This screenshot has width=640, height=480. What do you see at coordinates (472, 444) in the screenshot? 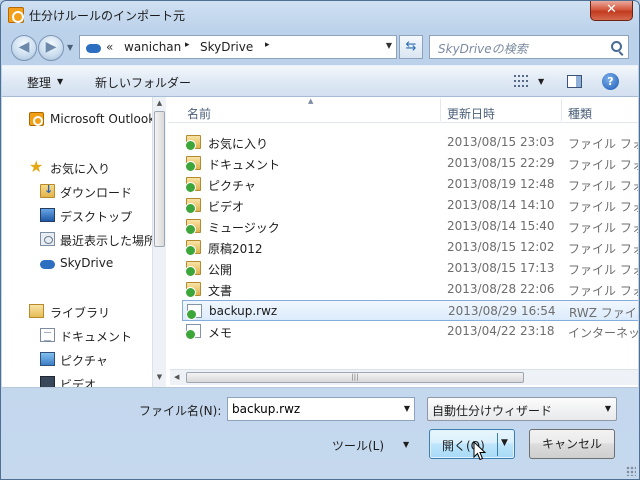
I see `open-button: 開く(O) ▼` at bounding box center [472, 444].